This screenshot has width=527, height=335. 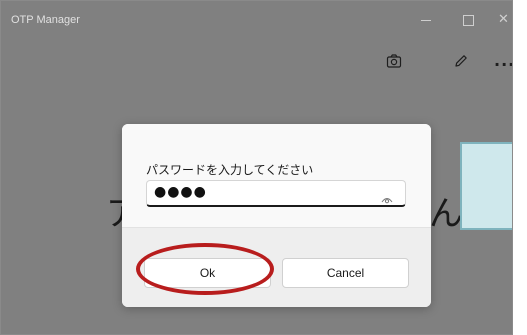 What do you see at coordinates (180, 192) in the screenshot?
I see `password-value: ●●●●` at bounding box center [180, 192].